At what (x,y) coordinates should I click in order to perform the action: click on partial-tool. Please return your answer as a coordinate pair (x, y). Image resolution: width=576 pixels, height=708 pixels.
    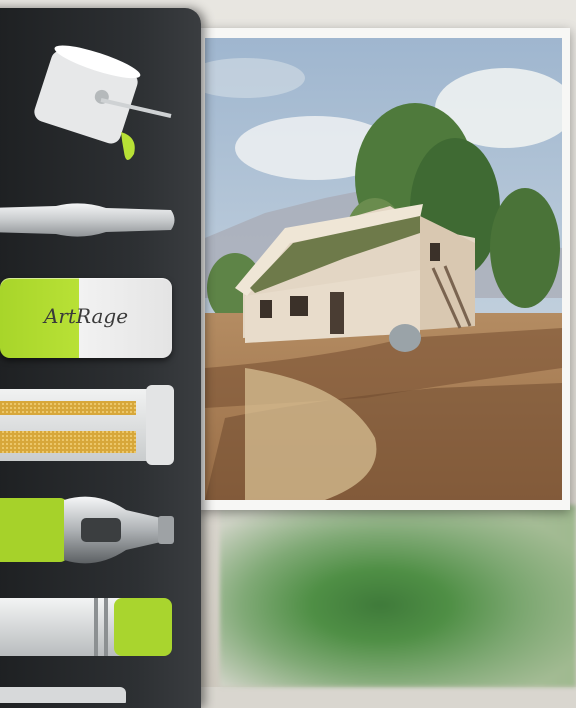
    Looking at the image, I should click on (68, 695).